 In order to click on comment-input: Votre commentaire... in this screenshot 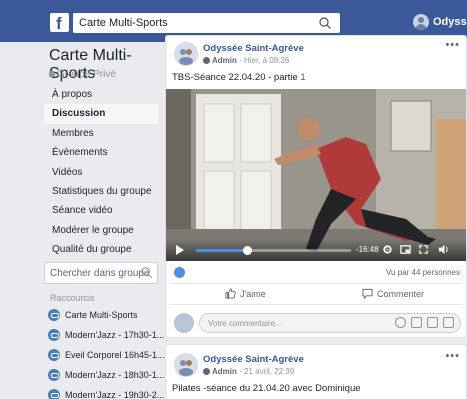, I will do `click(330, 323)`.